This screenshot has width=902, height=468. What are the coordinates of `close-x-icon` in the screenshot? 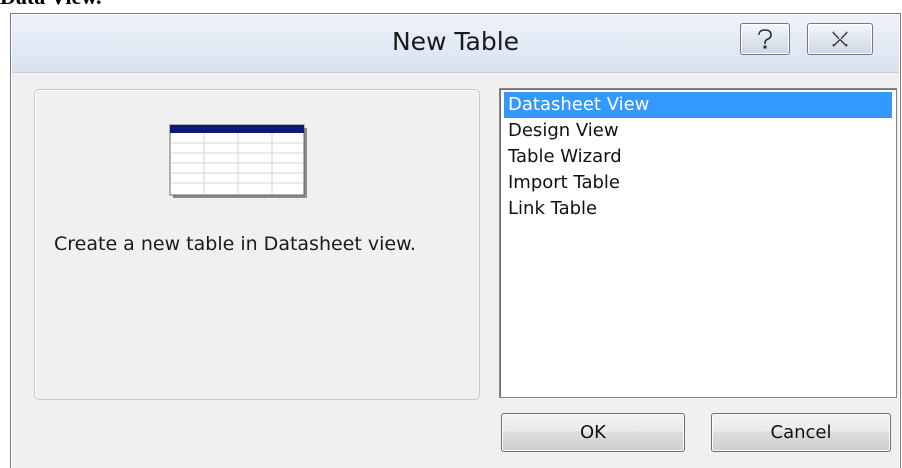 It's located at (840, 39).